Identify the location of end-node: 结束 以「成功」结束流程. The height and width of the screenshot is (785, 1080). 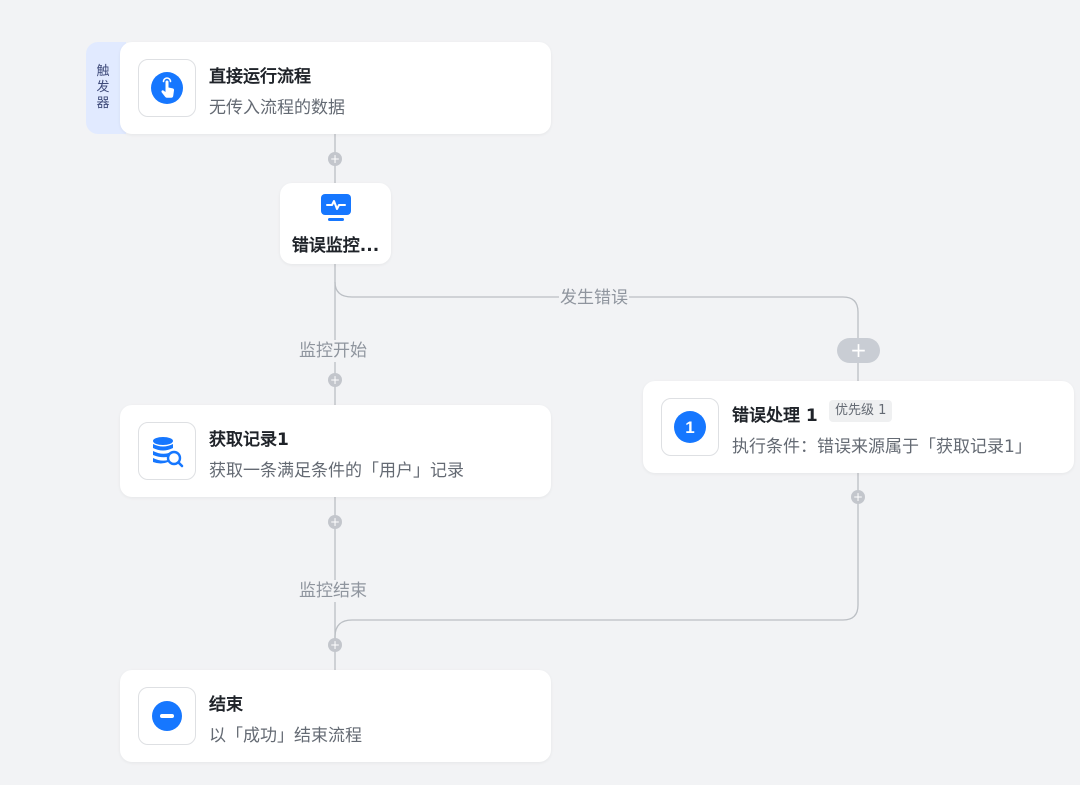
(335, 716).